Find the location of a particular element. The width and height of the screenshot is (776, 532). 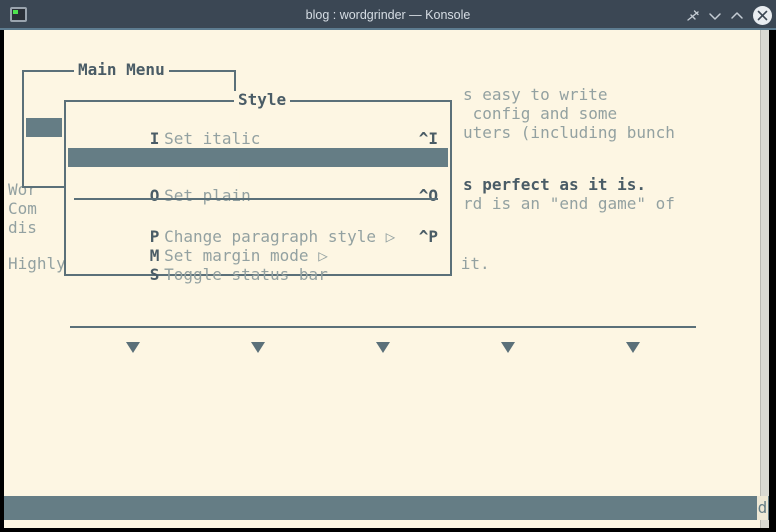

doc-right-fragment: s easy to write is located at coordinates (535, 94).